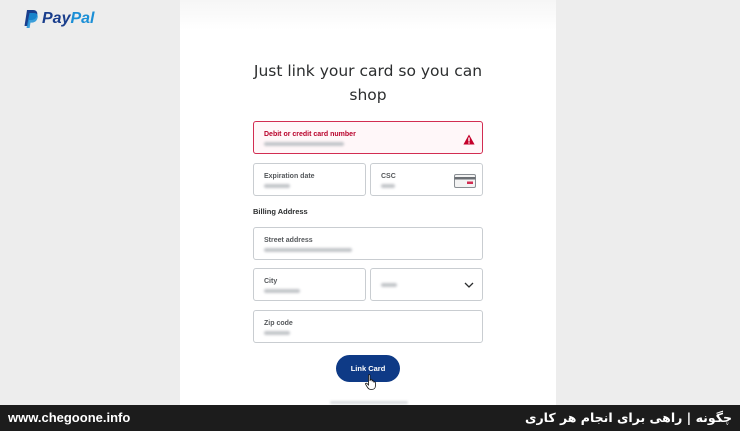 The height and width of the screenshot is (431, 740). I want to click on paypal-wordmark: PayPal, so click(68, 19).